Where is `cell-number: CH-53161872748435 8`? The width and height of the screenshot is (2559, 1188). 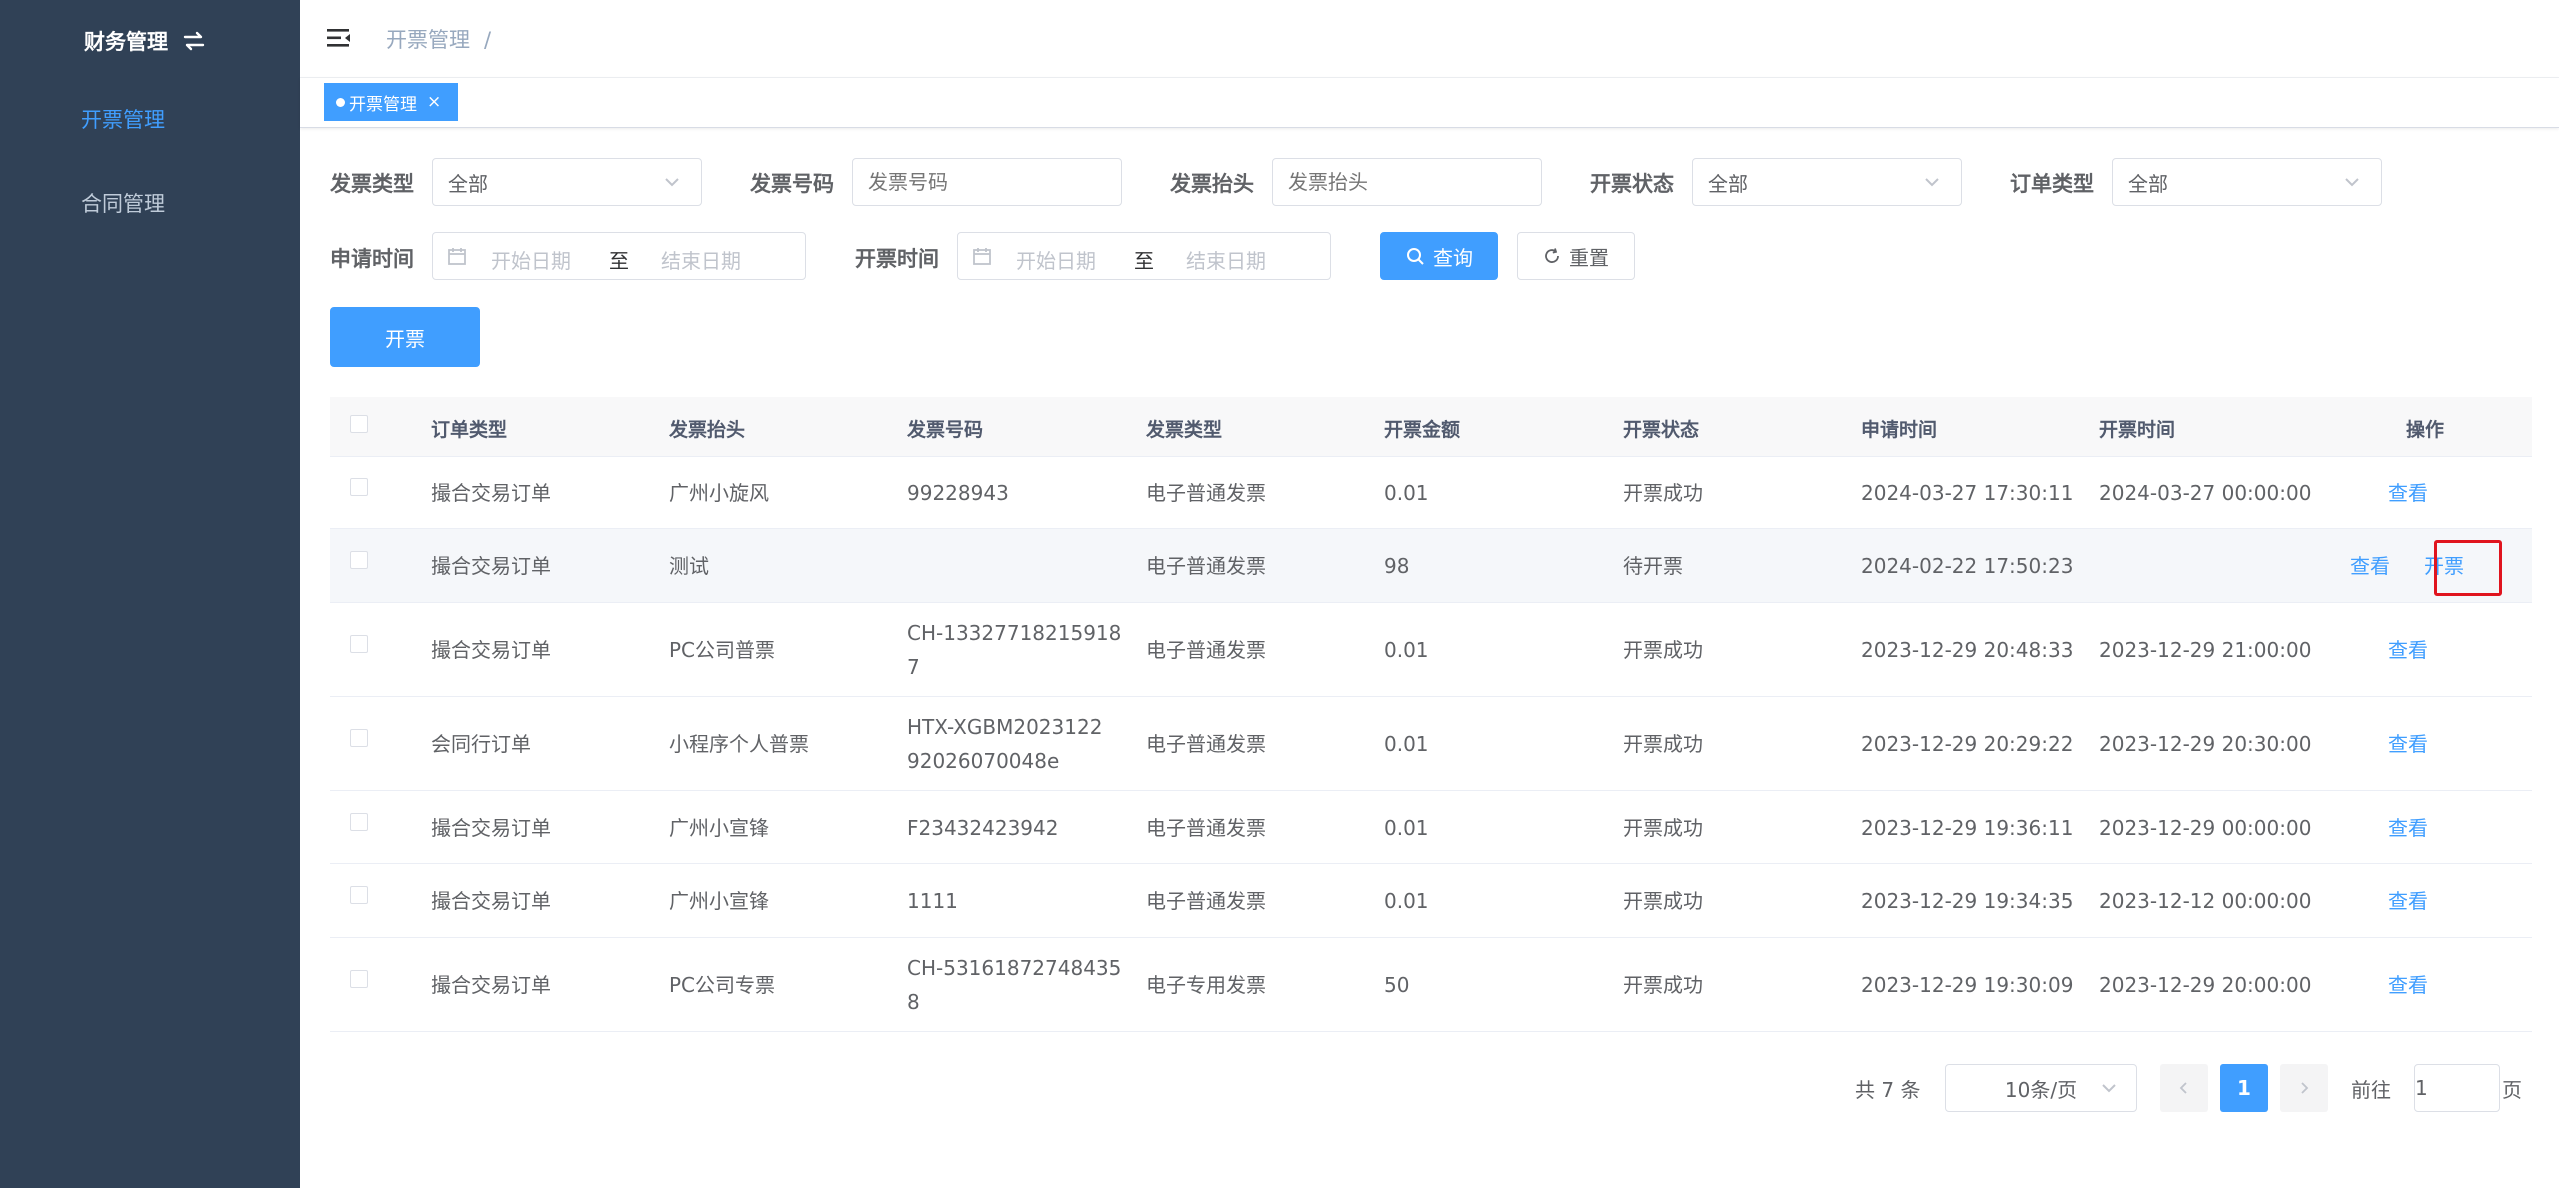
cell-number: CH-53161872748435 8 is located at coordinates (1014, 985).